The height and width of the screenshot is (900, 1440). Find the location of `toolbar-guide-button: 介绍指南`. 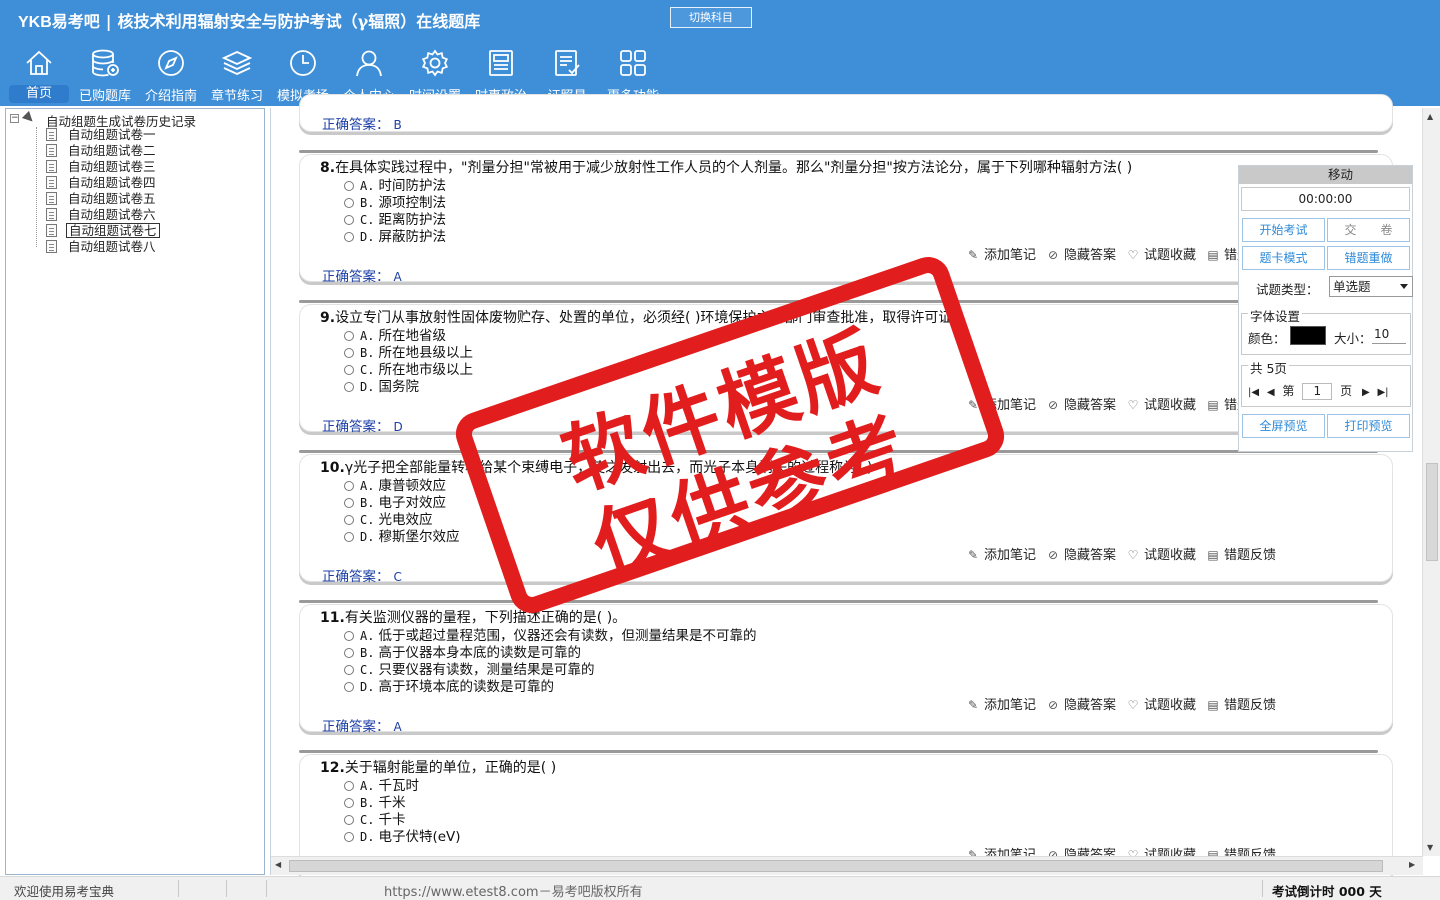

toolbar-guide-button: 介绍指南 is located at coordinates (171, 74).